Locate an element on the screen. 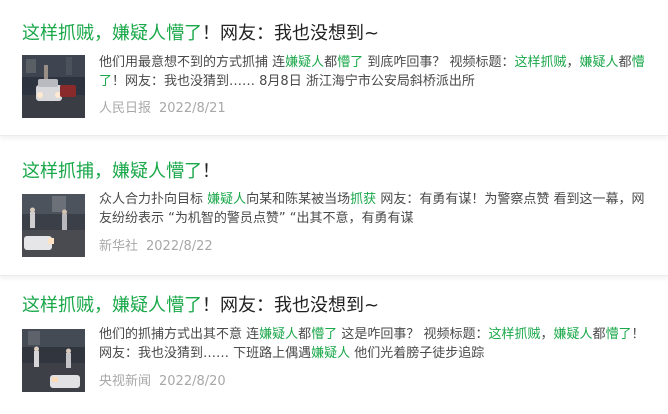 The image size is (668, 414). publish-date: 2022/8/21 is located at coordinates (192, 108).